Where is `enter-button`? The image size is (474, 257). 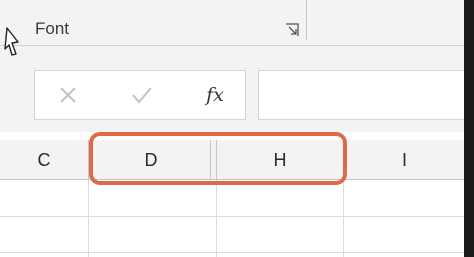
enter-button is located at coordinates (142, 95).